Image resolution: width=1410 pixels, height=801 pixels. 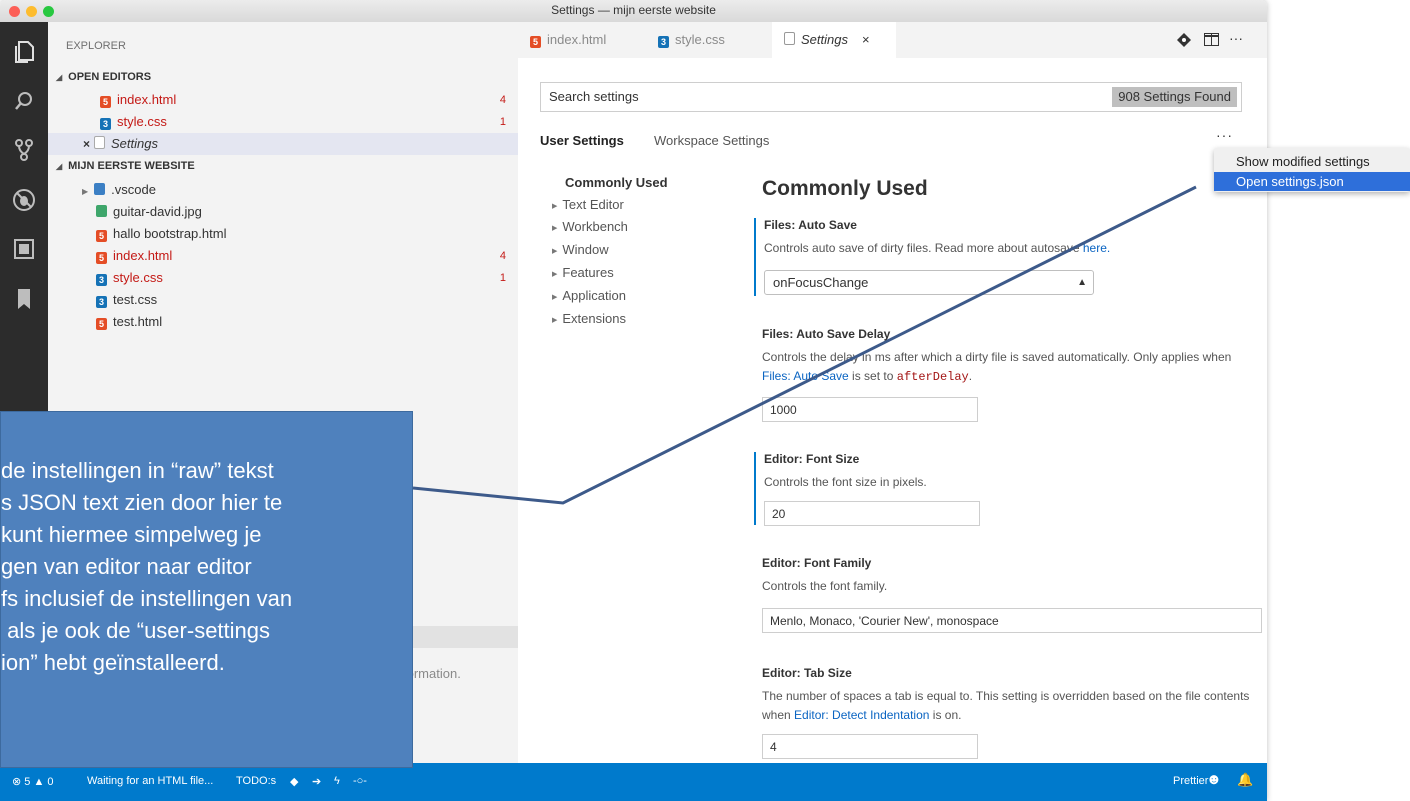 What do you see at coordinates (1096, 248) in the screenshot?
I see `autosave-help-link: here.` at bounding box center [1096, 248].